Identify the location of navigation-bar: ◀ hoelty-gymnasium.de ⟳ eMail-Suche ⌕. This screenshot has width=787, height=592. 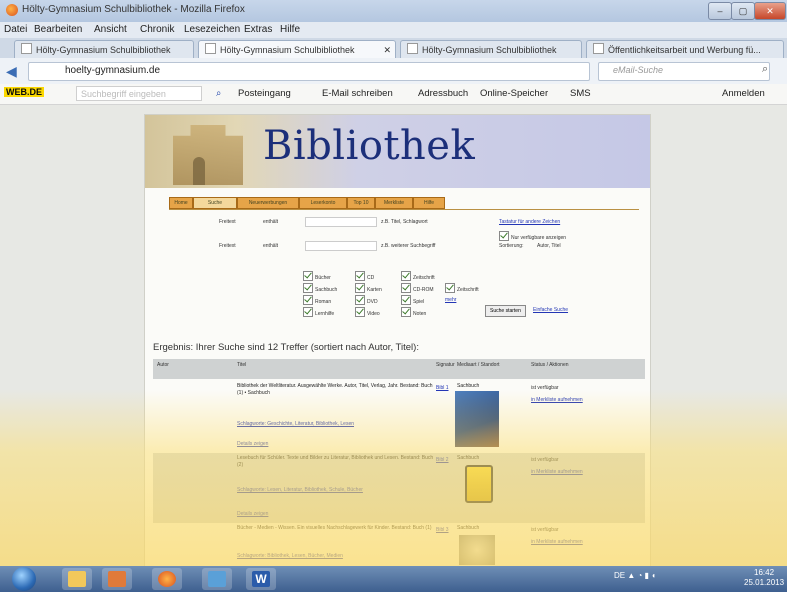
(393, 71).